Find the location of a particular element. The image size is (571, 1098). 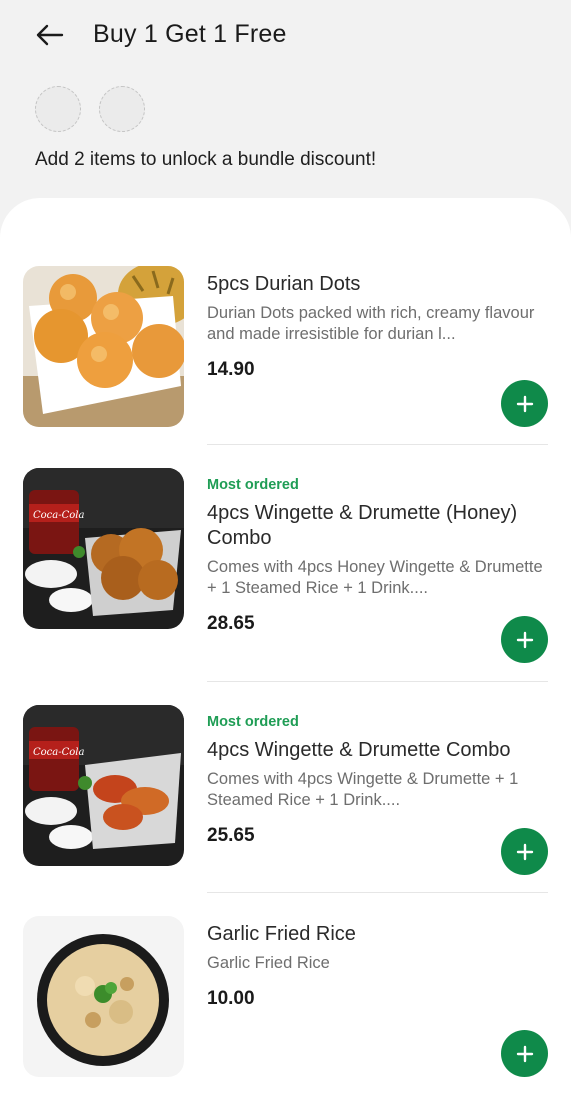

item-price: 28.65 is located at coordinates (231, 623).